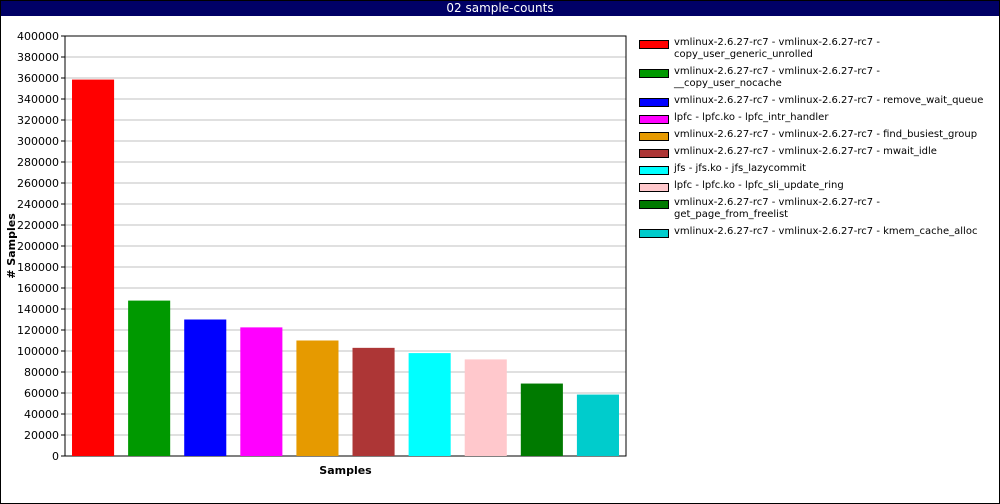 Image resolution: width=1000 pixels, height=504 pixels. Describe the element at coordinates (38, 351) in the screenshot. I see `y-tick-label: 100000` at that location.